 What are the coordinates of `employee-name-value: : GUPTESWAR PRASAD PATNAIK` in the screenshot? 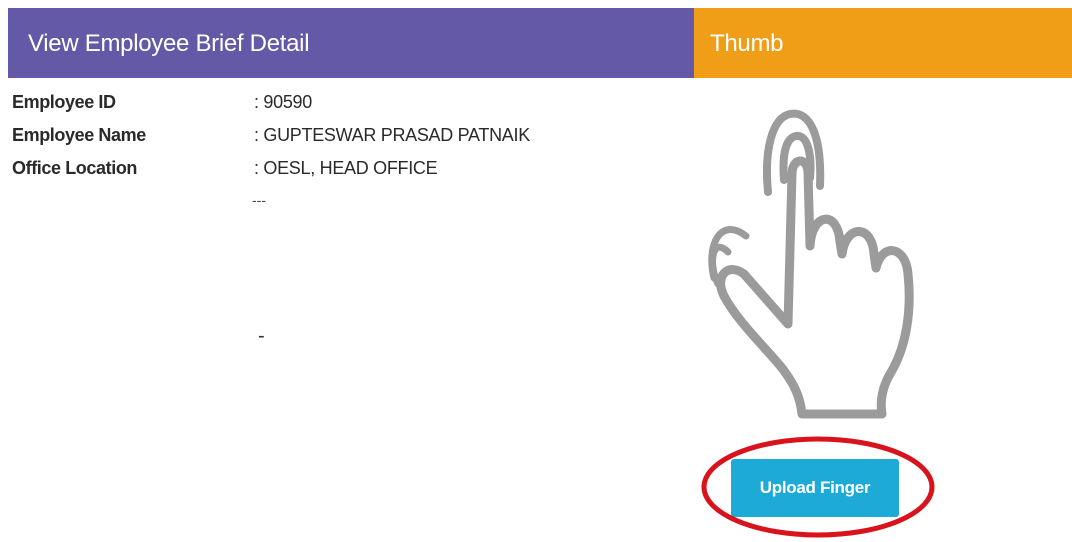 It's located at (392, 135).